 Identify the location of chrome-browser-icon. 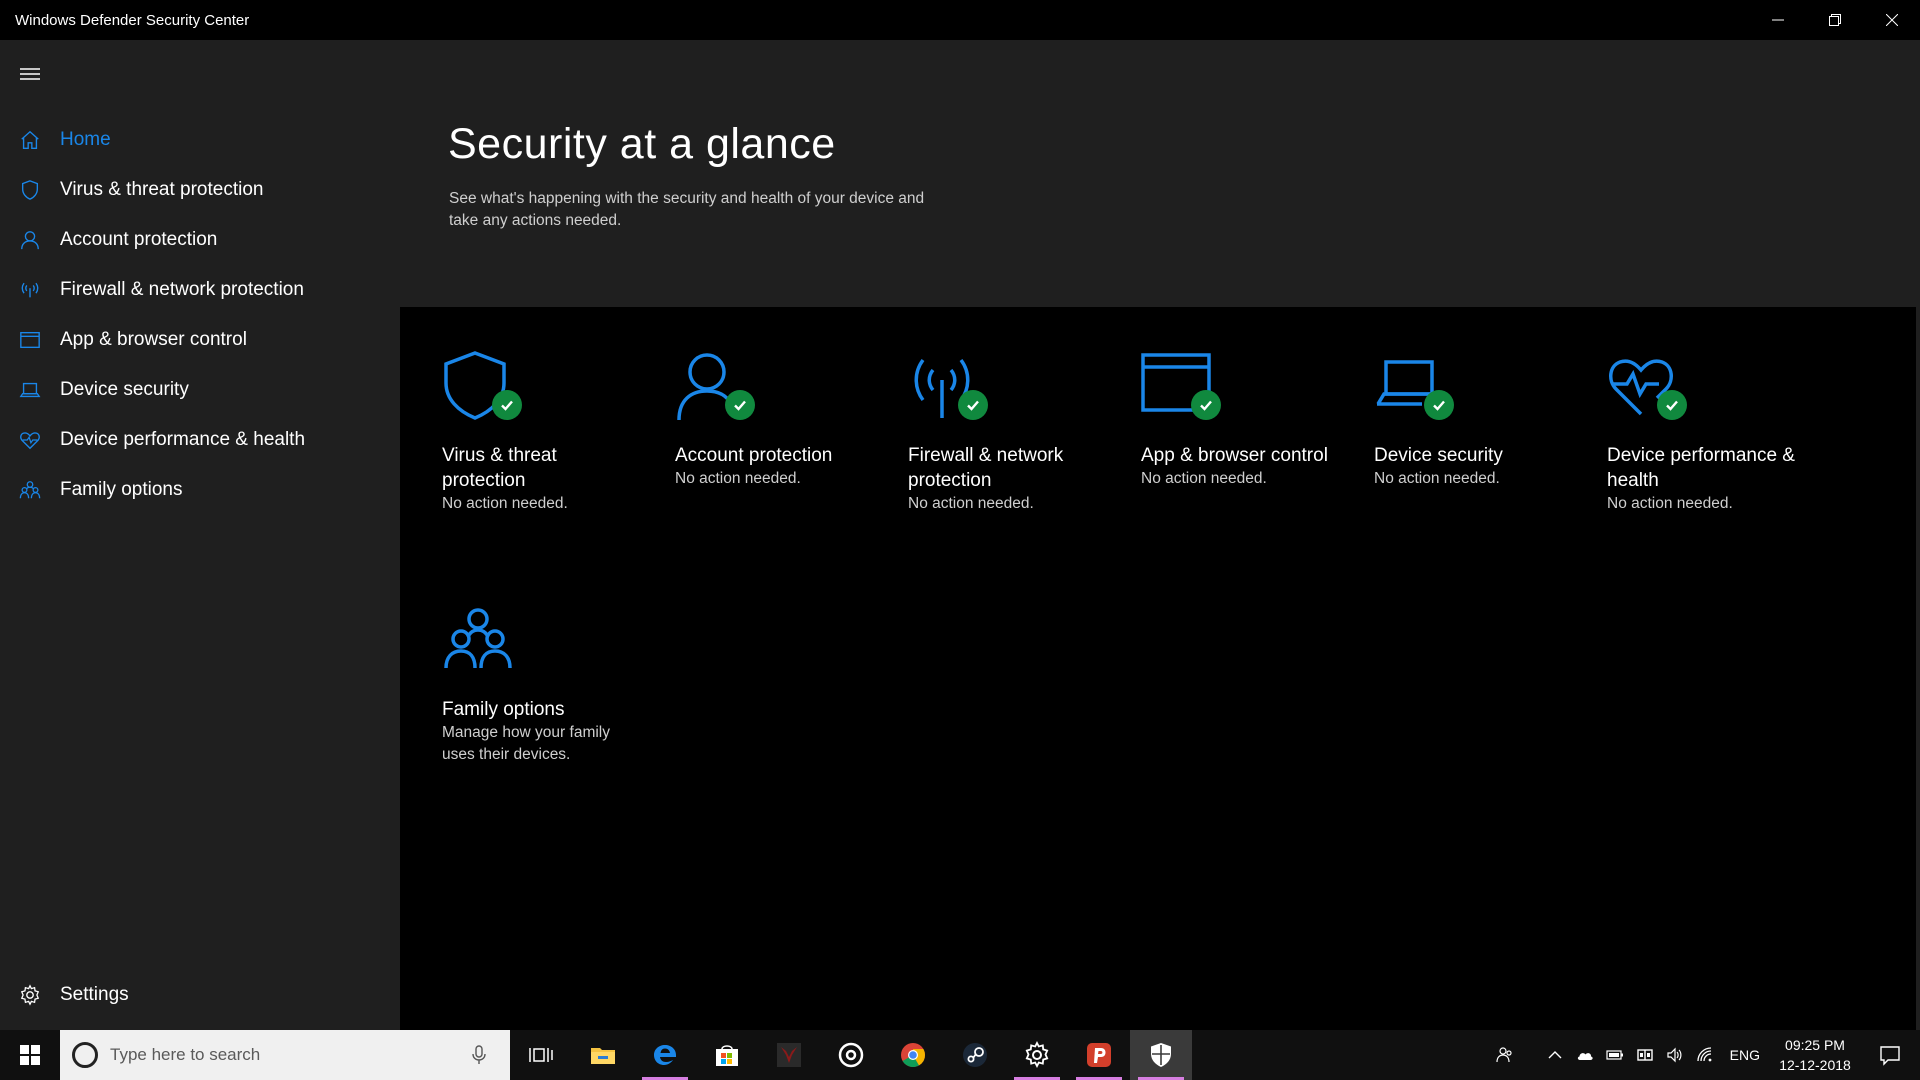
(913, 1055).